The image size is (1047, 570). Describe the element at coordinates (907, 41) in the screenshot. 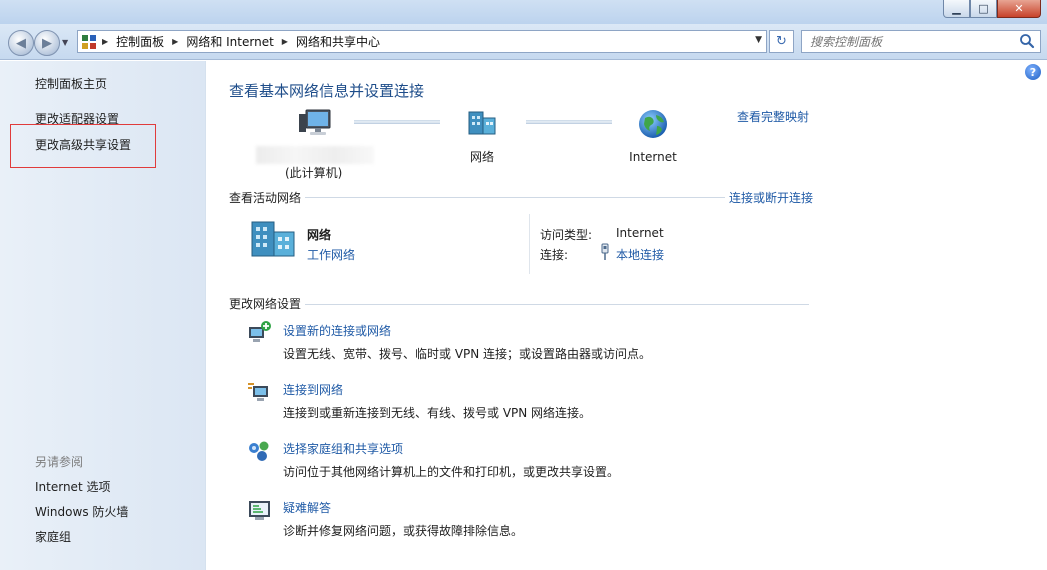

I see `search-input` at that location.